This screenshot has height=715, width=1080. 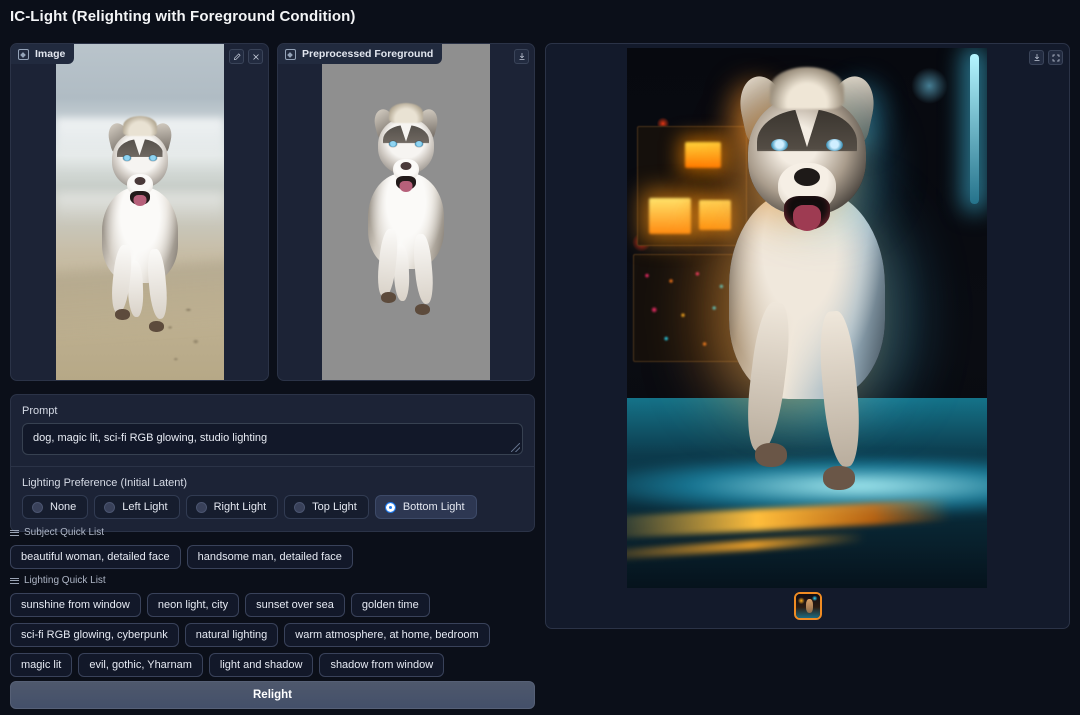 What do you see at coordinates (272, 466) in the screenshot?
I see `prompt-divider` at bounding box center [272, 466].